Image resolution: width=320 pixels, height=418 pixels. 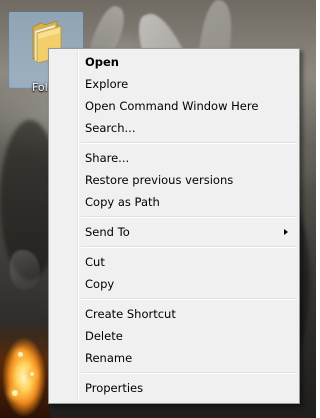 What do you see at coordinates (174, 202) in the screenshot?
I see `menu-item-copy-as-path: Copy as Path` at bounding box center [174, 202].